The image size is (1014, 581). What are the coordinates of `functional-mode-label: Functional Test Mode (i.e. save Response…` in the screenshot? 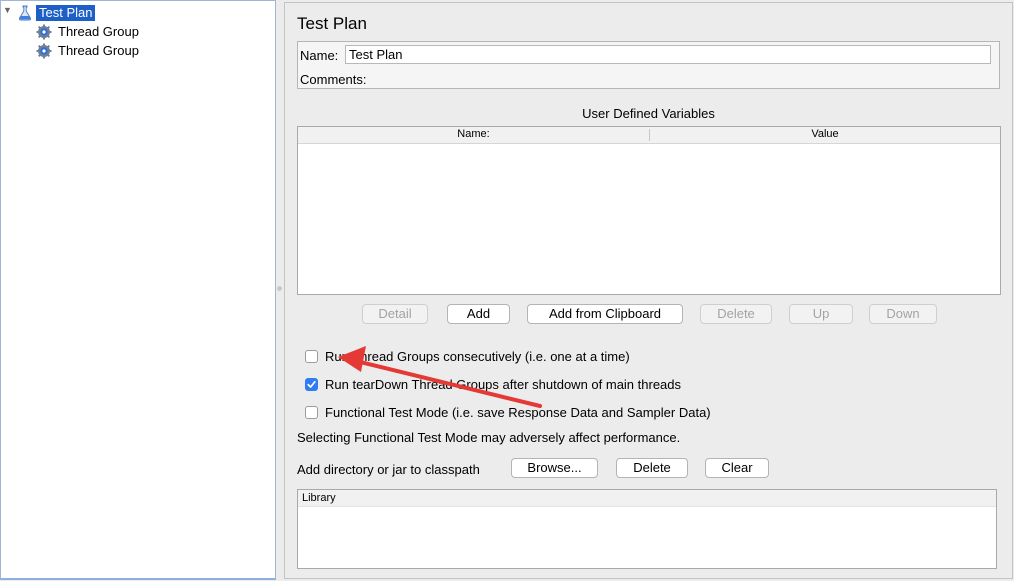 It's located at (518, 412).